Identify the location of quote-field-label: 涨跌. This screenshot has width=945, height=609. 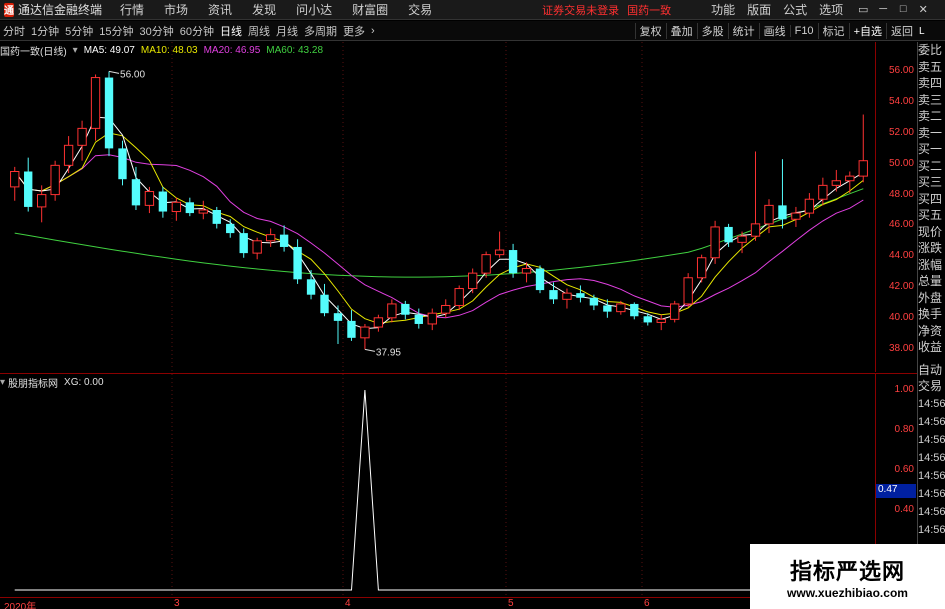
(931, 248).